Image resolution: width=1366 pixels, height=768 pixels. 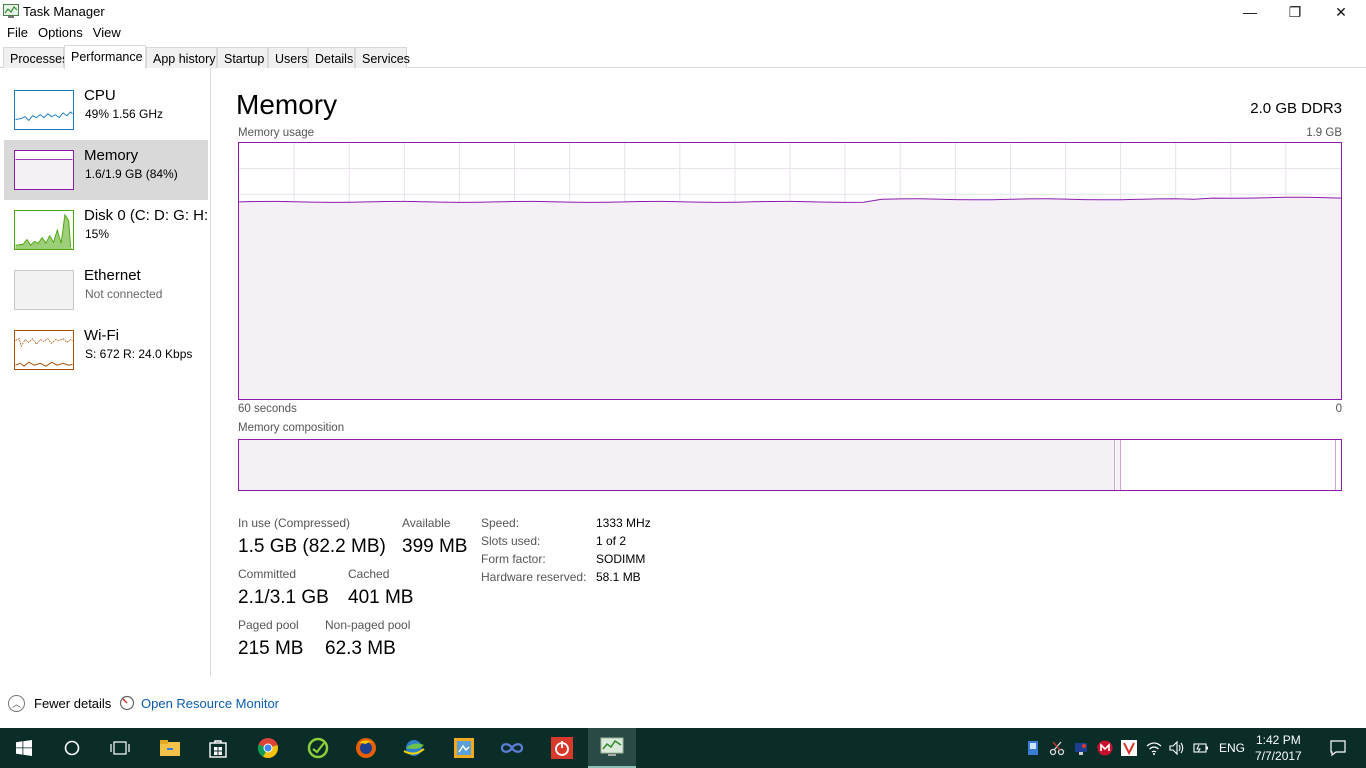 I want to click on slots-label: Slots used:, so click(x=511, y=541).